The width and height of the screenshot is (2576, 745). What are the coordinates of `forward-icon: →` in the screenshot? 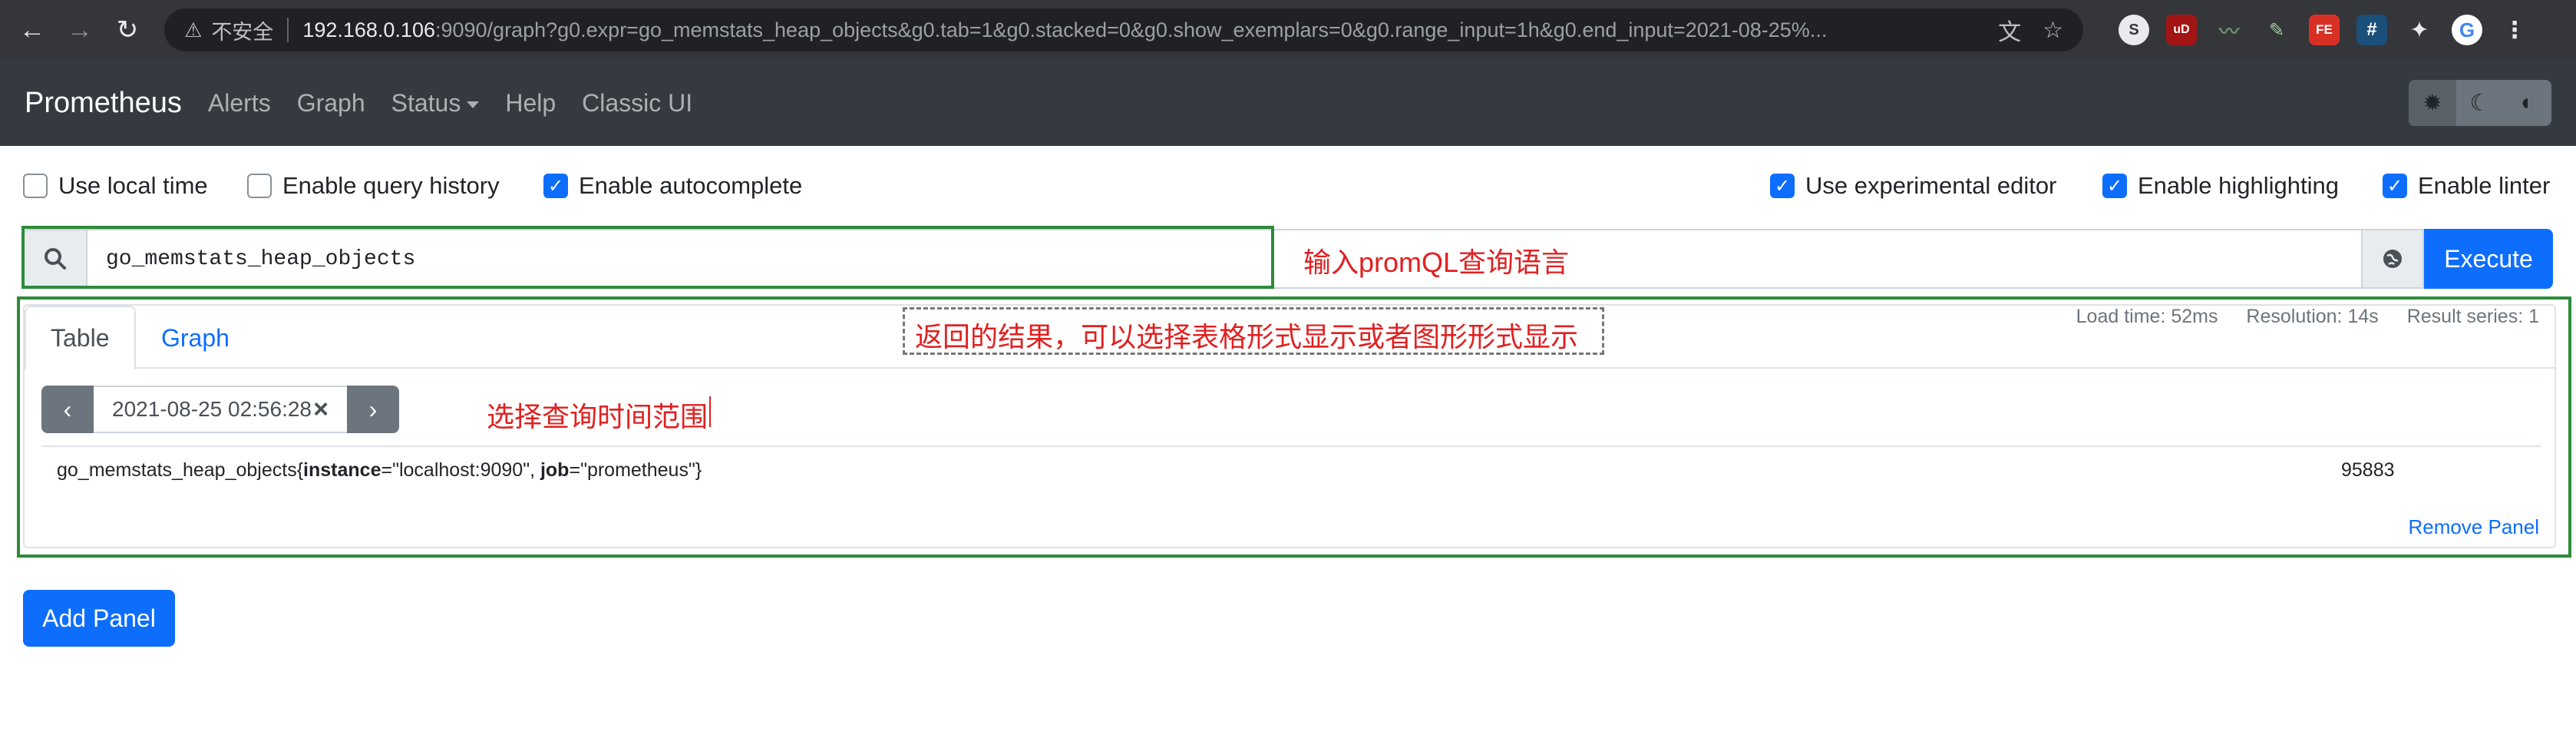 It's located at (79, 29).